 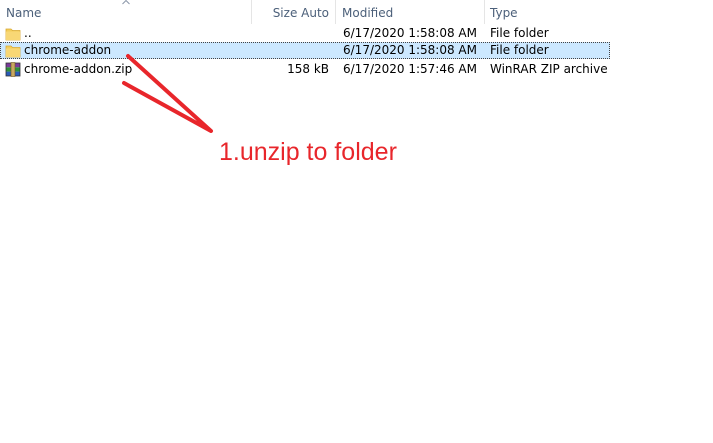 I want to click on item-type: WinRAR ZIP archive, so click(x=549, y=69).